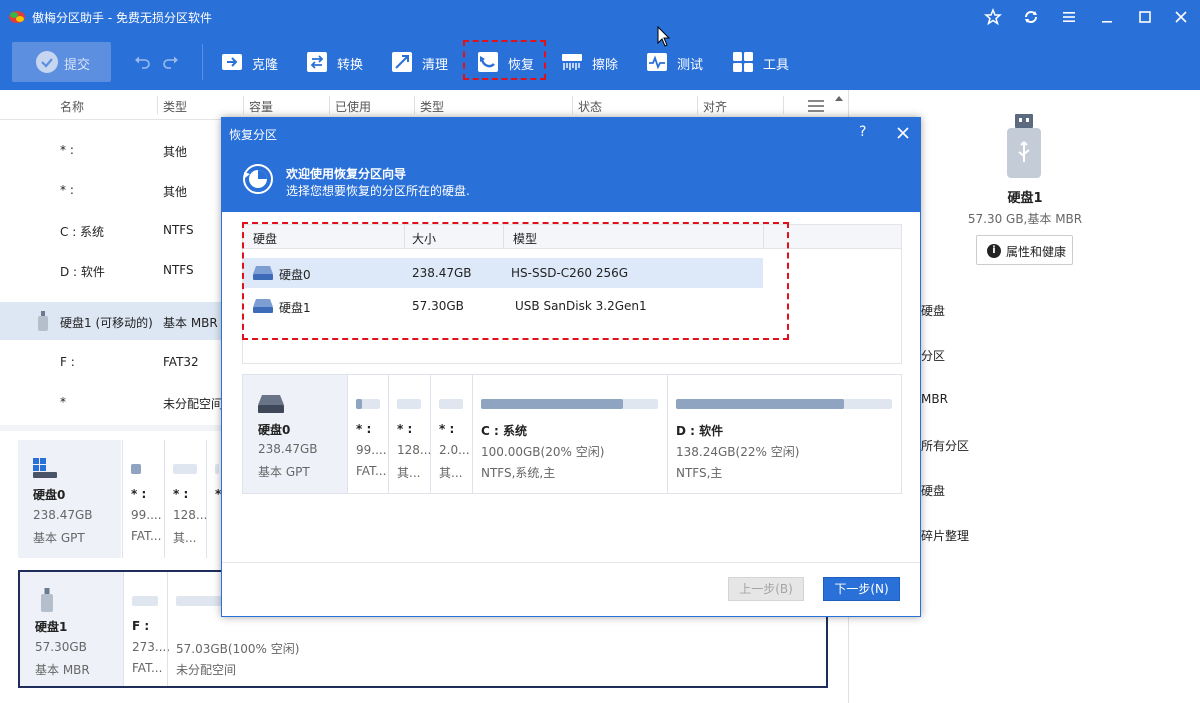 This screenshot has width=1200, height=703. I want to click on clone-button: 克隆, so click(255, 62).